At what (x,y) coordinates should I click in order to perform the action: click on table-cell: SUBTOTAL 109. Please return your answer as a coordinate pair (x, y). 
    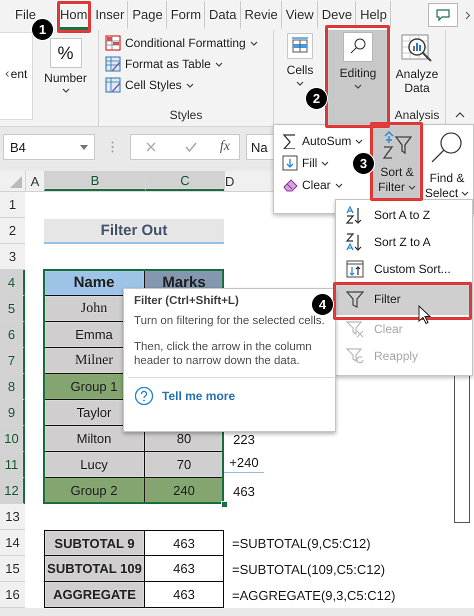
    Looking at the image, I should click on (94, 569).